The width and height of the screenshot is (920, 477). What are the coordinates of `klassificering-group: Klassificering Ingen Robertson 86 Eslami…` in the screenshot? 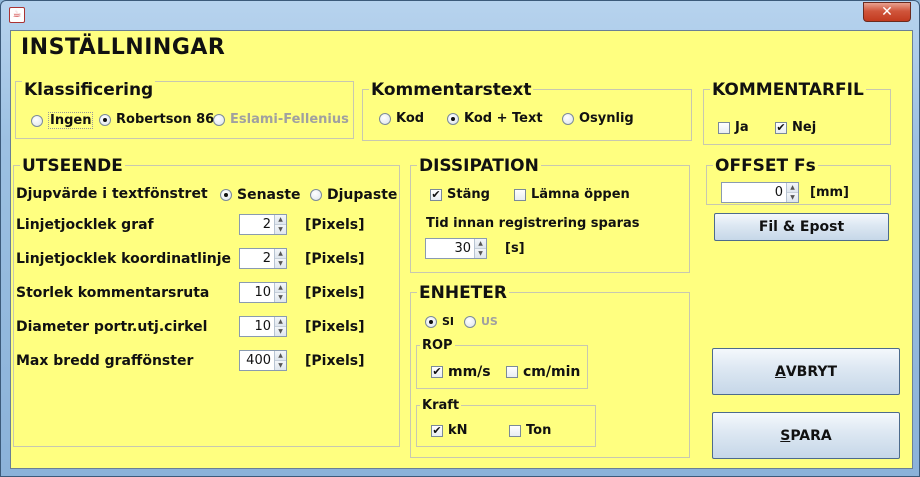 It's located at (184, 109).